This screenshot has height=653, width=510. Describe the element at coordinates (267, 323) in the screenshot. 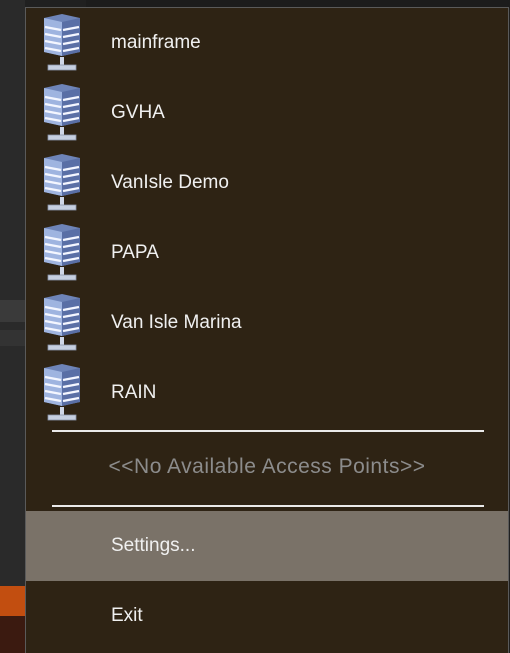

I see `menu-item-van-isle-marina: Van Isle Marina` at that location.